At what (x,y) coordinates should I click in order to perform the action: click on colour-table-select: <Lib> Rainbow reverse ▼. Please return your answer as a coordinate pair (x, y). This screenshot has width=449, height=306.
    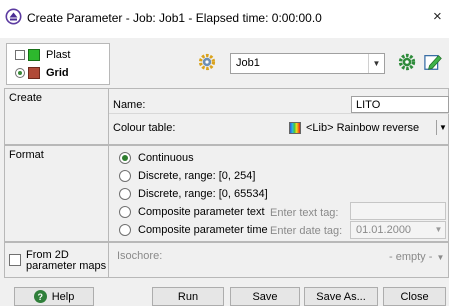
    Looking at the image, I should click on (369, 127).